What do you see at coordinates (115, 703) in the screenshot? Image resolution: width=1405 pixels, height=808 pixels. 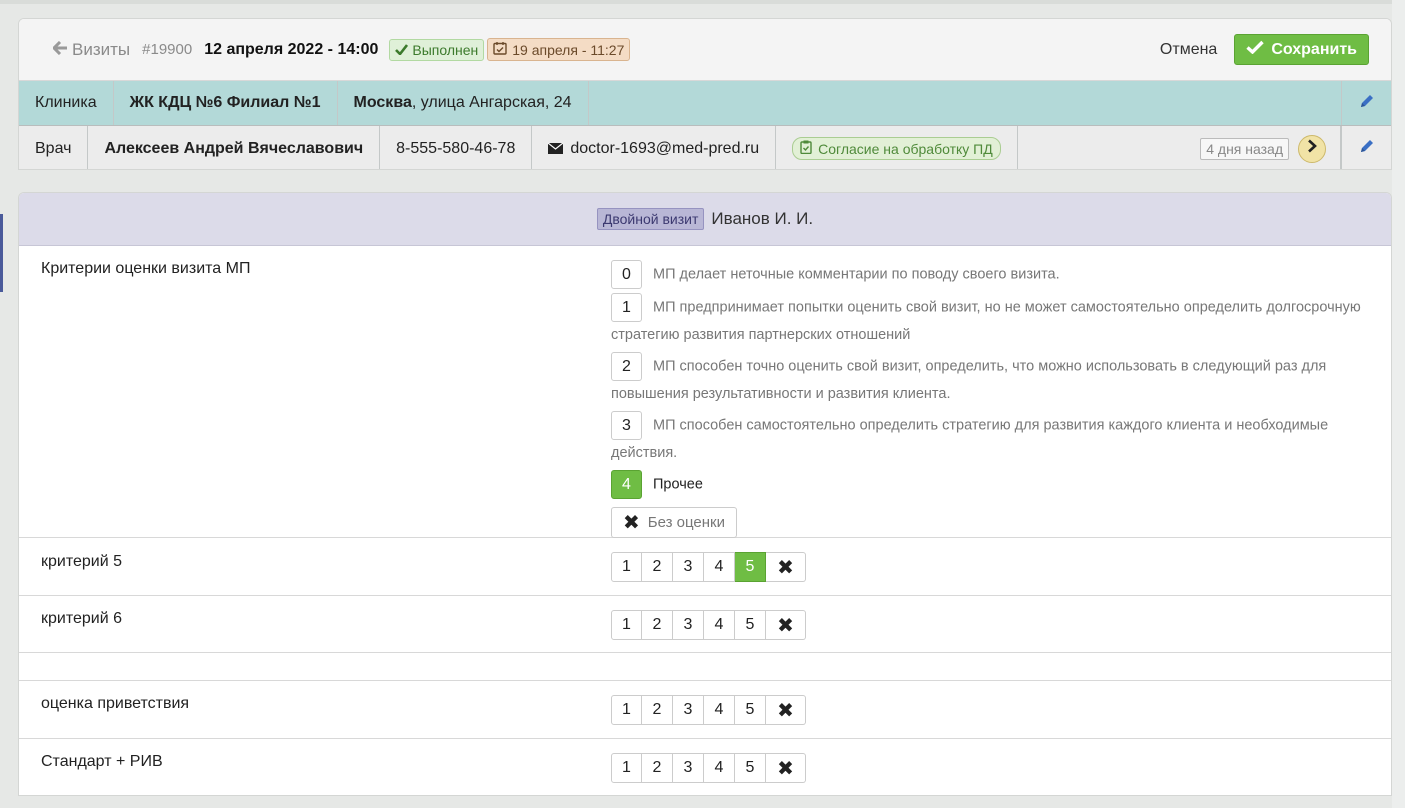 I see `criterion-label: оценка приветствия` at bounding box center [115, 703].